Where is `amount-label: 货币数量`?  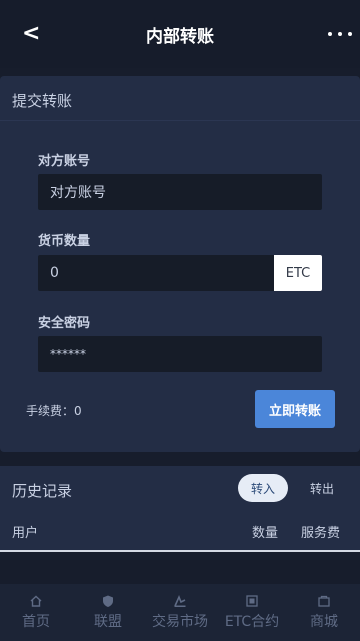
amount-label: 货币数量 is located at coordinates (64, 241).